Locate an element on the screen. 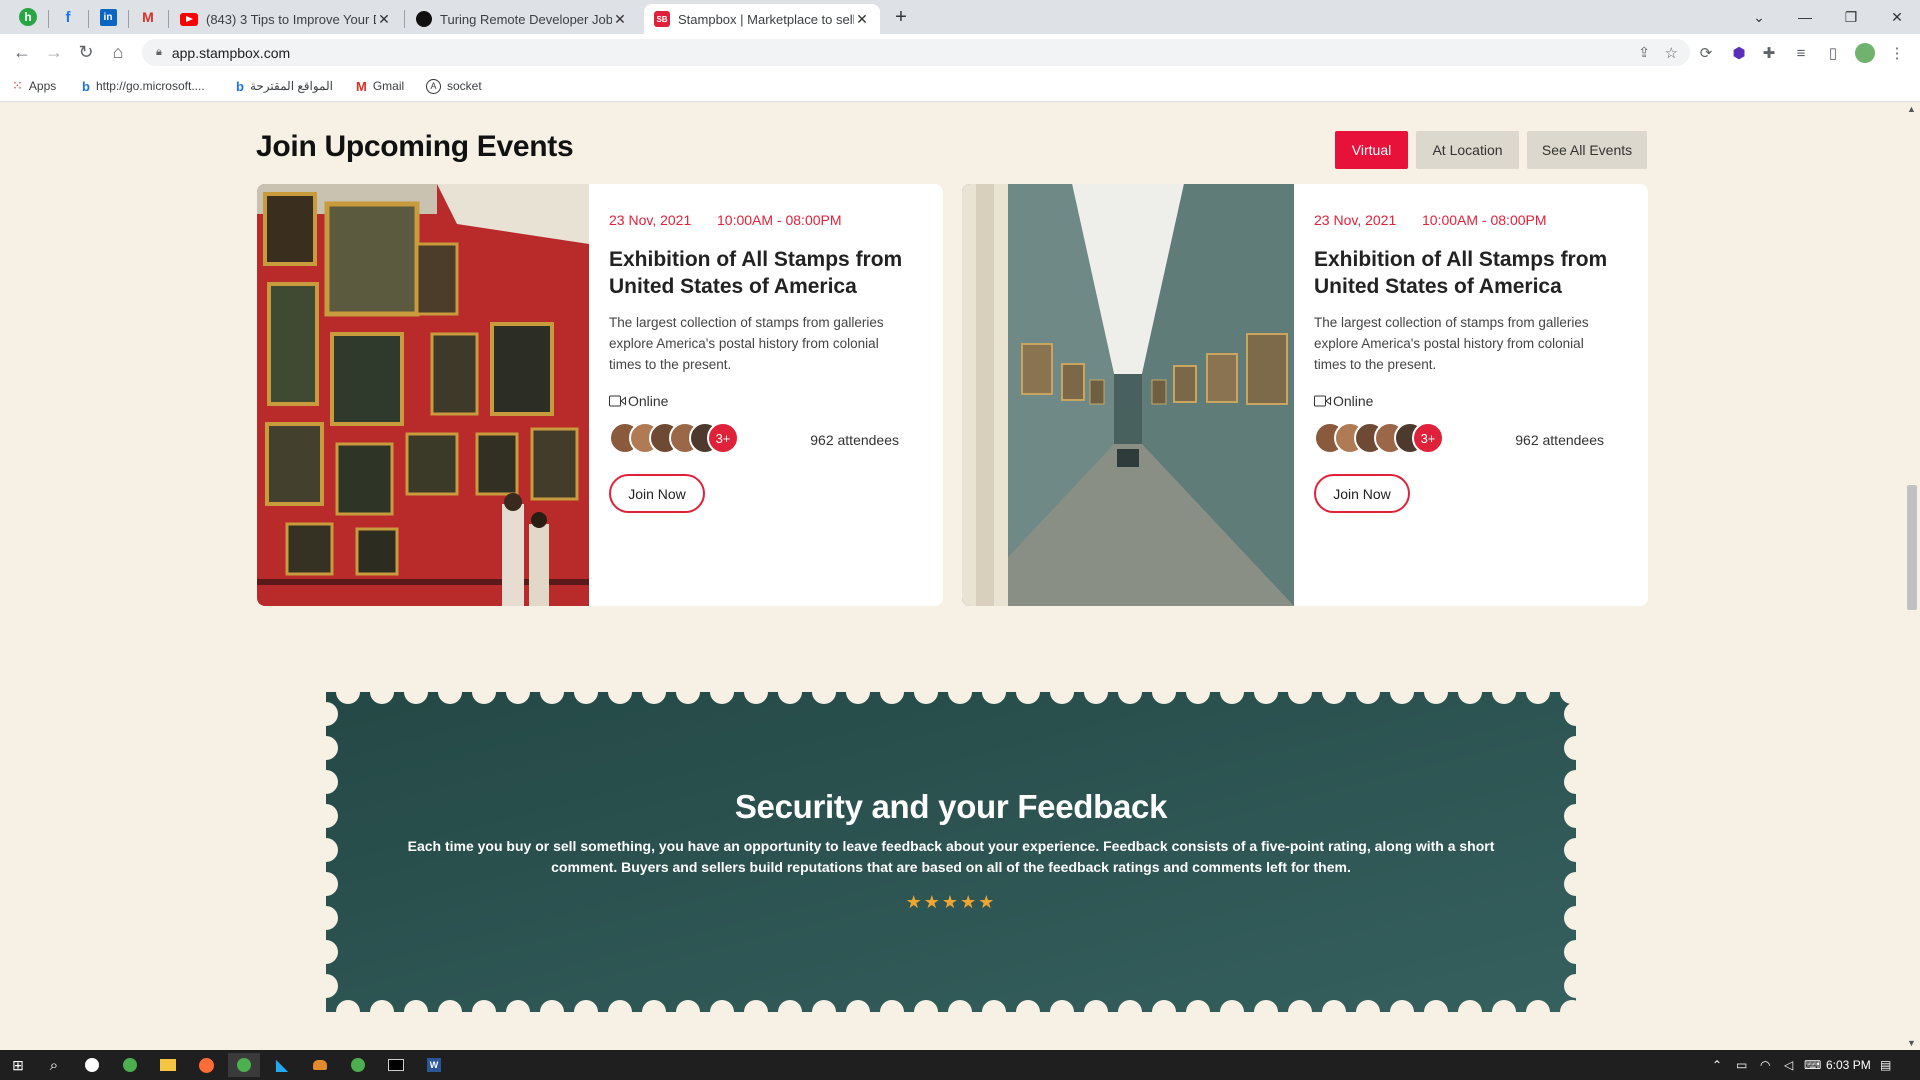 This screenshot has height=1080, width=1920. wifi-icon: ◠ is located at coordinates (1765, 1065).